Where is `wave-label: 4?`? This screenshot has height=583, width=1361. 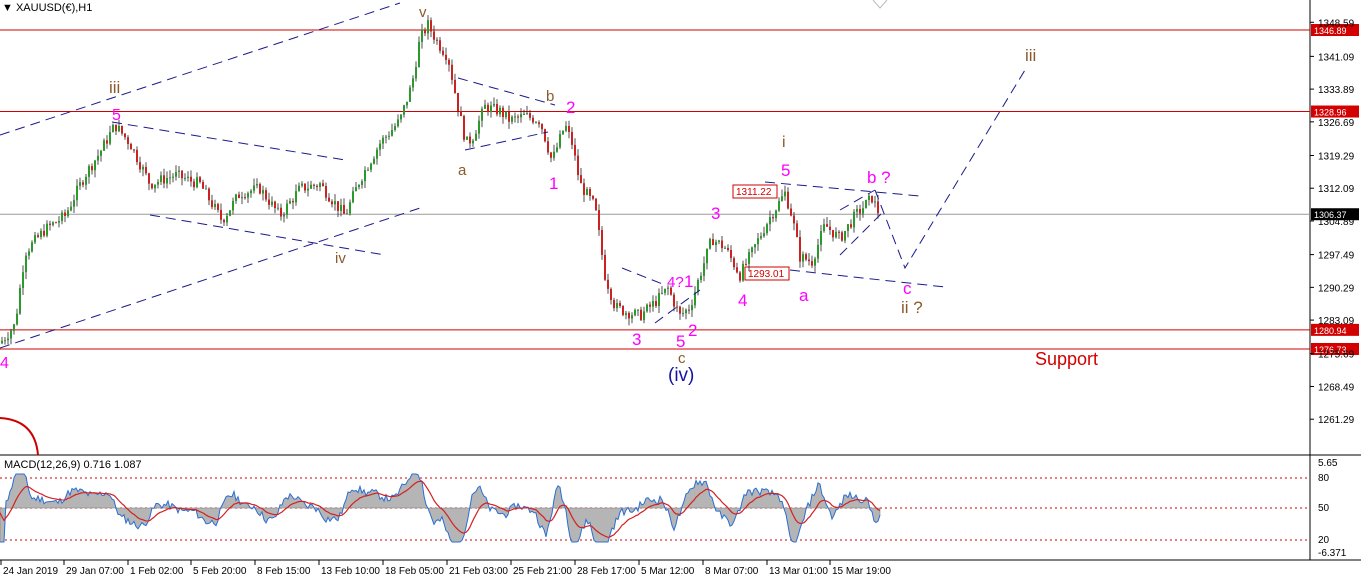
wave-label: 4? is located at coordinates (675, 282).